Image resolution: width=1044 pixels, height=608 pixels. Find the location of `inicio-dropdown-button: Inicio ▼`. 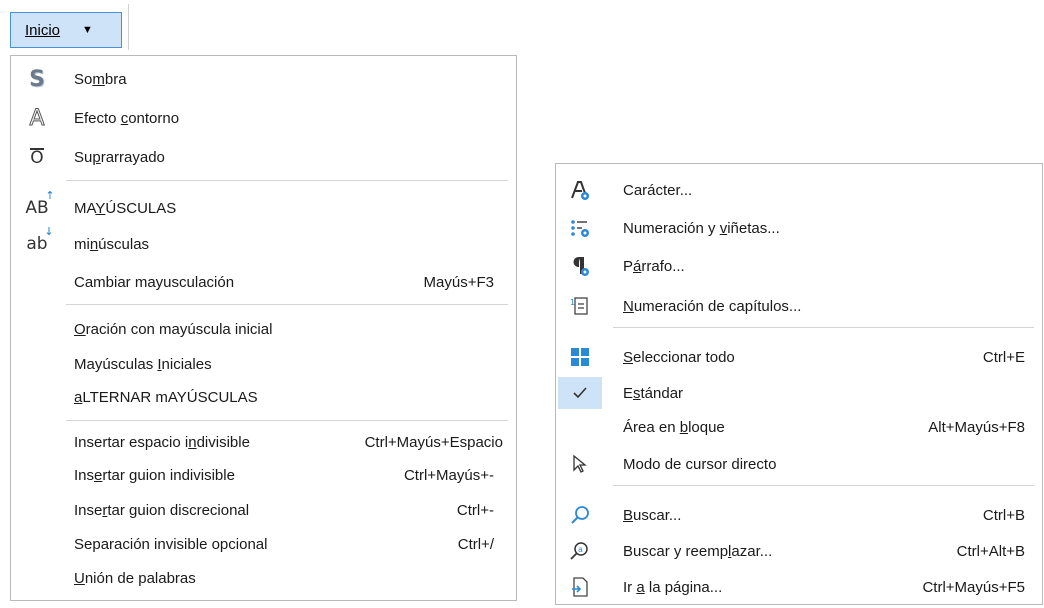

inicio-dropdown-button: Inicio ▼ is located at coordinates (66, 30).